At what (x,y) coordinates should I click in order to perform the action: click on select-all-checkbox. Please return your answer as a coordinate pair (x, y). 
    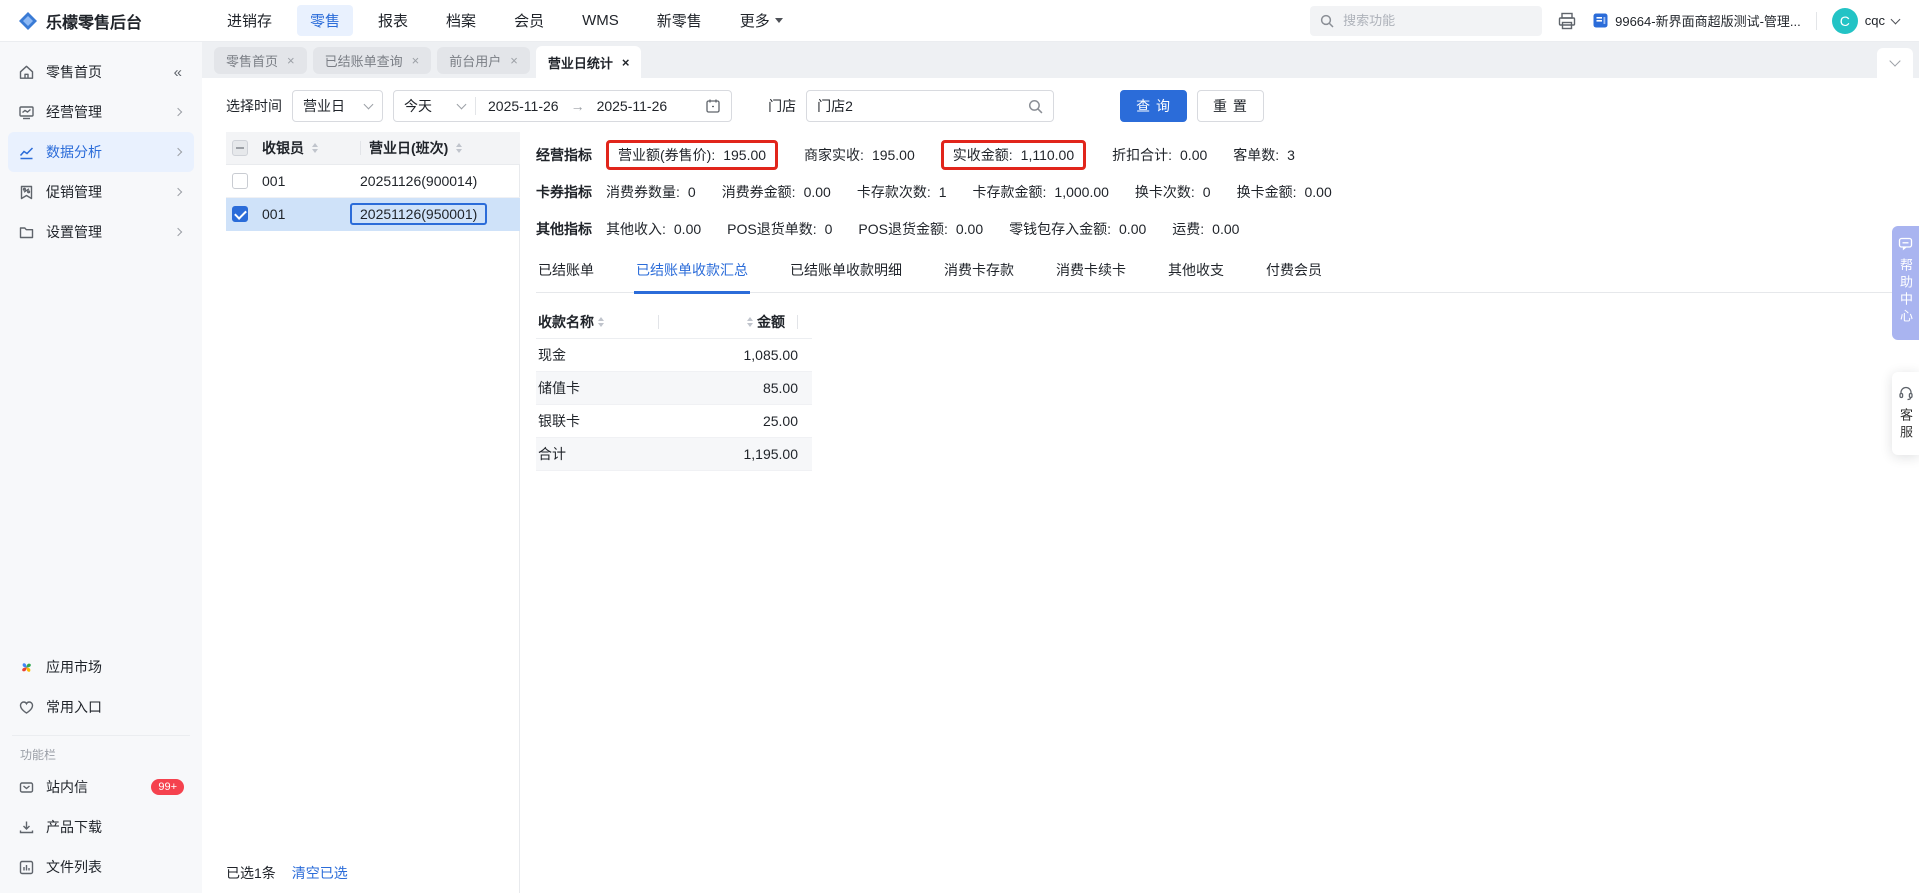
    Looking at the image, I should click on (240, 148).